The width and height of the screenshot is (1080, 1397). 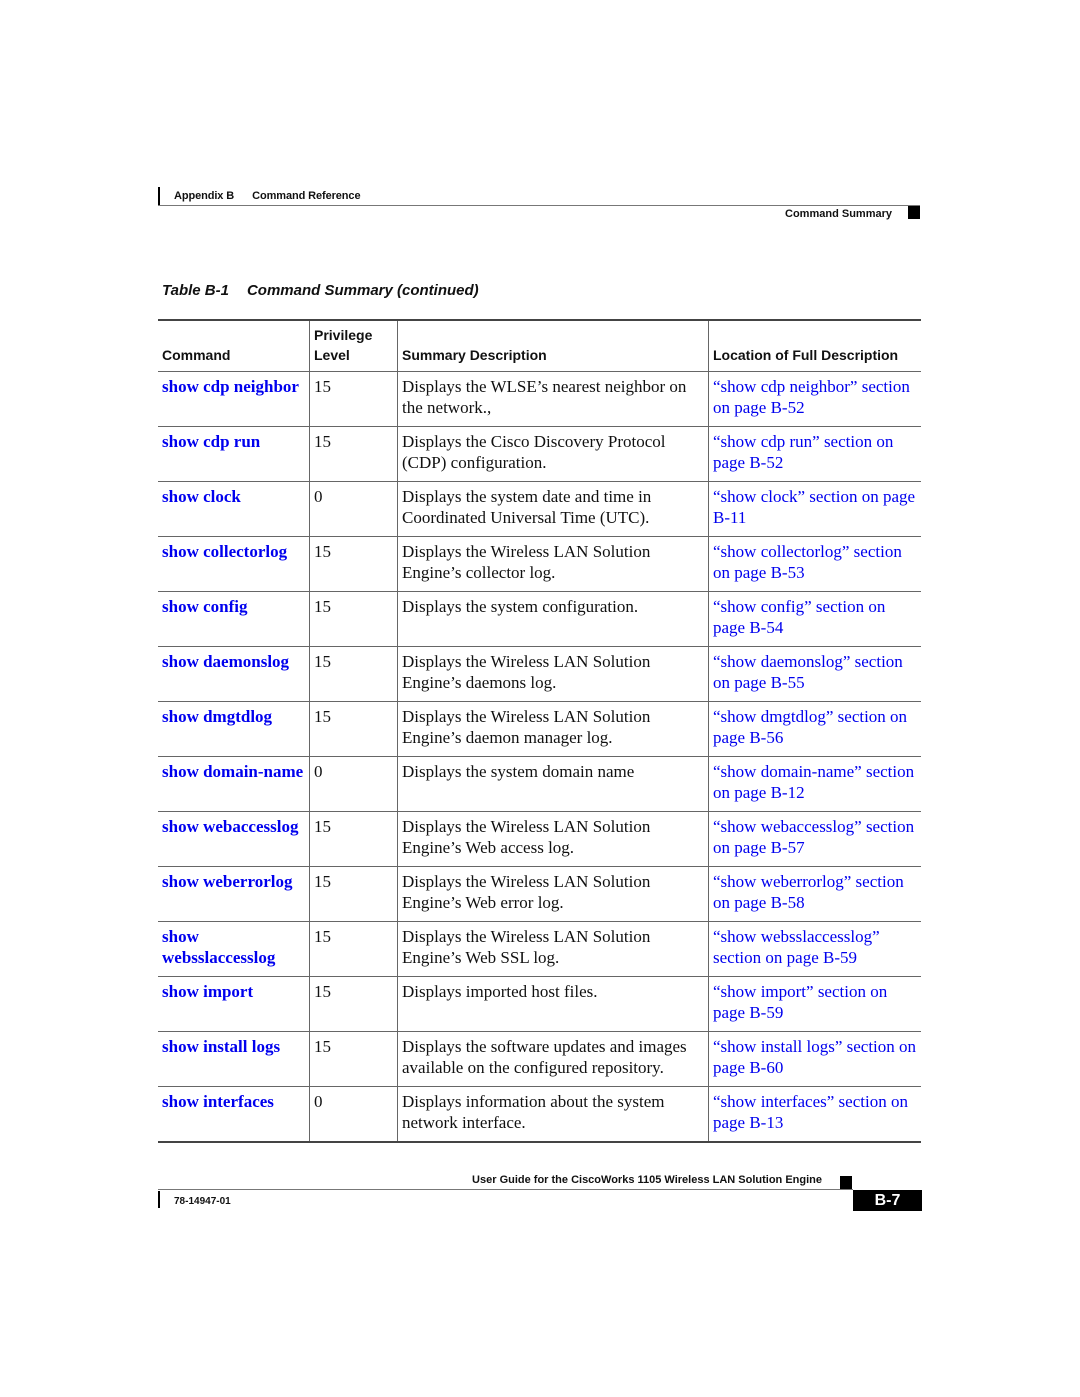 I want to click on command-cell: show collectorlog, so click(x=234, y=564).